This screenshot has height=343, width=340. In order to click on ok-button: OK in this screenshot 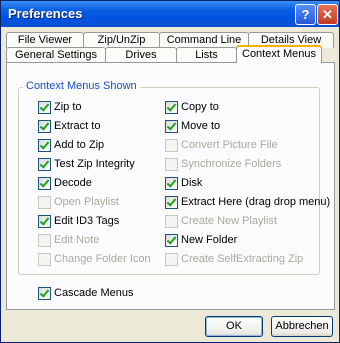, I will do `click(234, 326)`.